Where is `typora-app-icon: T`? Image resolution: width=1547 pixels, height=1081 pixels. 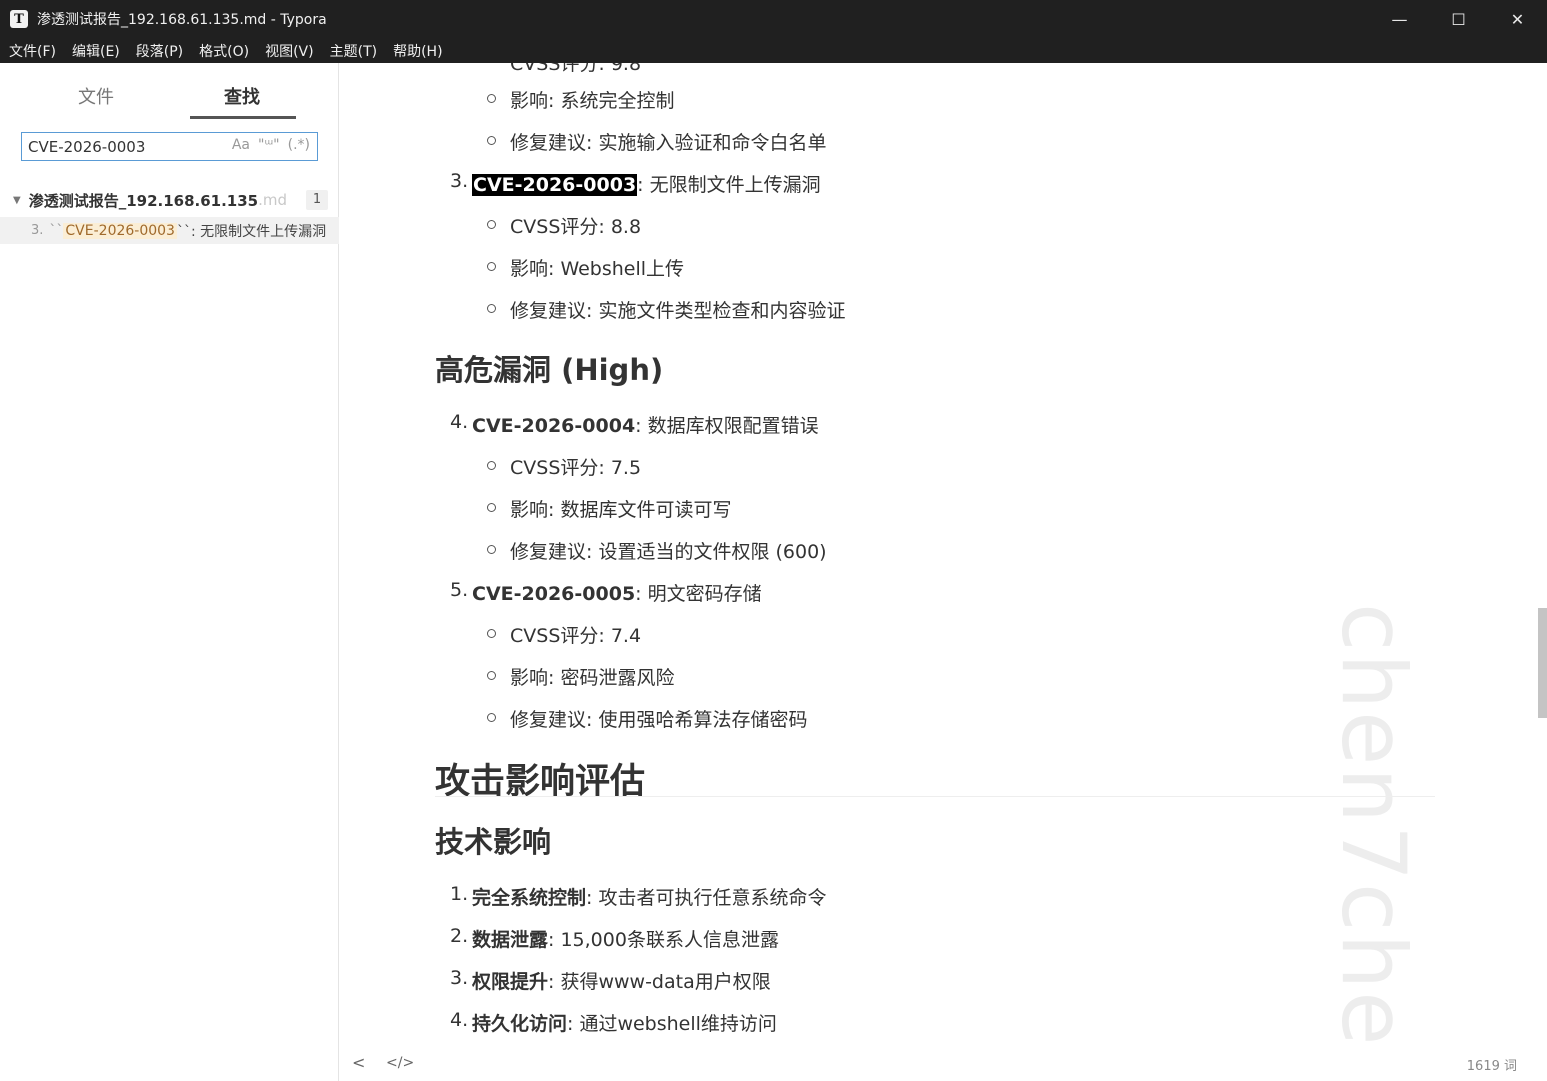 typora-app-icon: T is located at coordinates (19, 19).